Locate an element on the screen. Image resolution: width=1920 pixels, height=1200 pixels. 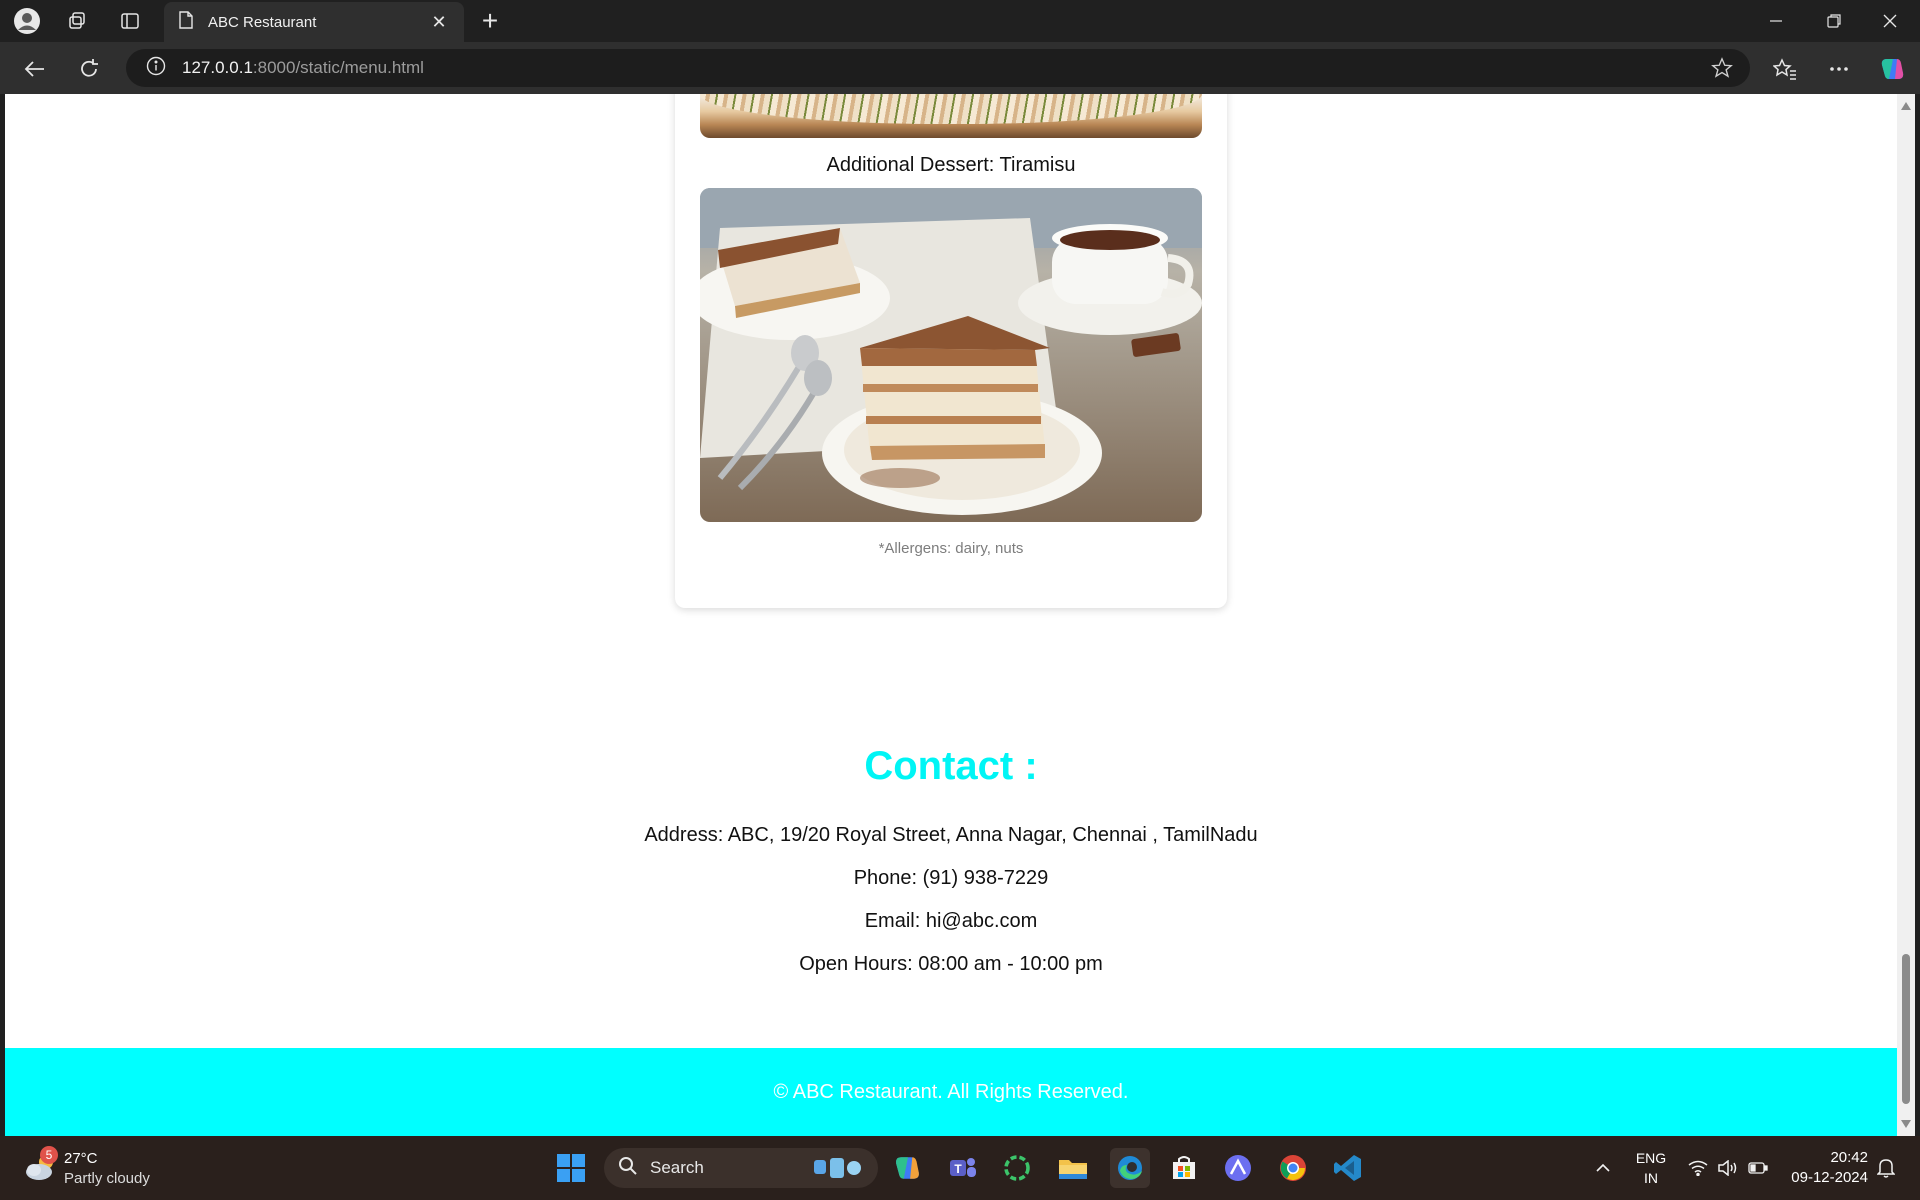
scroll-down-arrow-icon is located at coordinates (1906, 1124).